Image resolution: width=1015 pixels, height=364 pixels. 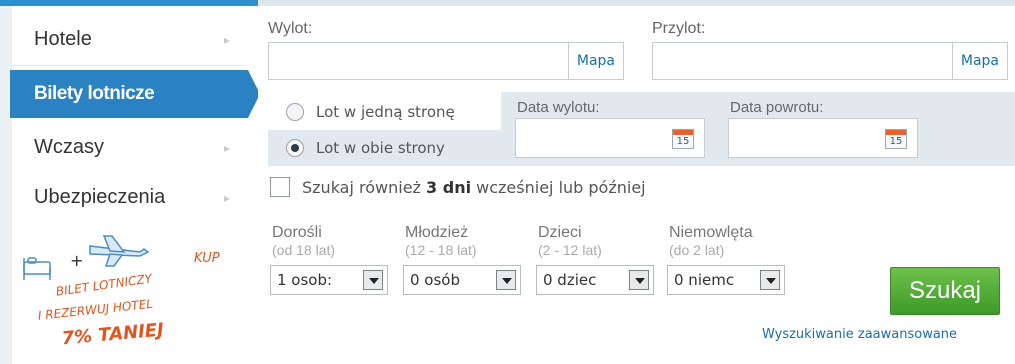 What do you see at coordinates (945, 291) in the screenshot?
I see `search-button: Szukaj` at bounding box center [945, 291].